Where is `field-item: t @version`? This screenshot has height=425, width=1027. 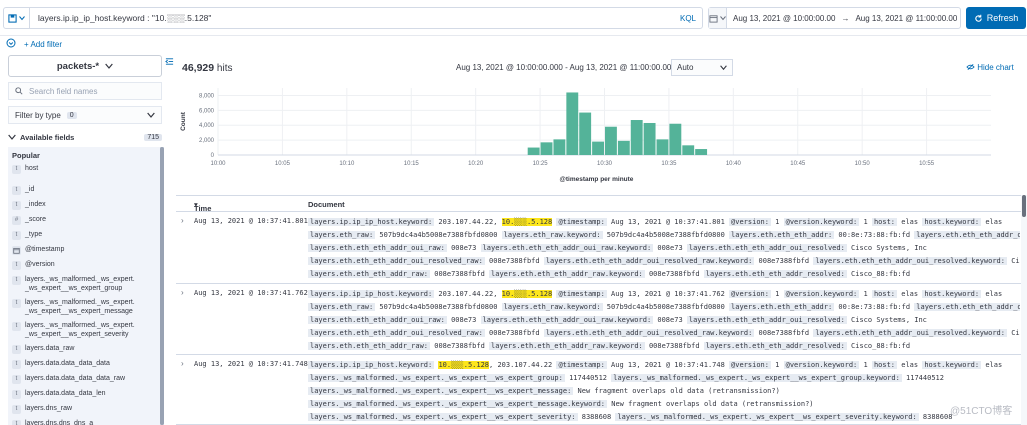
field-item: t @version is located at coordinates (85, 265).